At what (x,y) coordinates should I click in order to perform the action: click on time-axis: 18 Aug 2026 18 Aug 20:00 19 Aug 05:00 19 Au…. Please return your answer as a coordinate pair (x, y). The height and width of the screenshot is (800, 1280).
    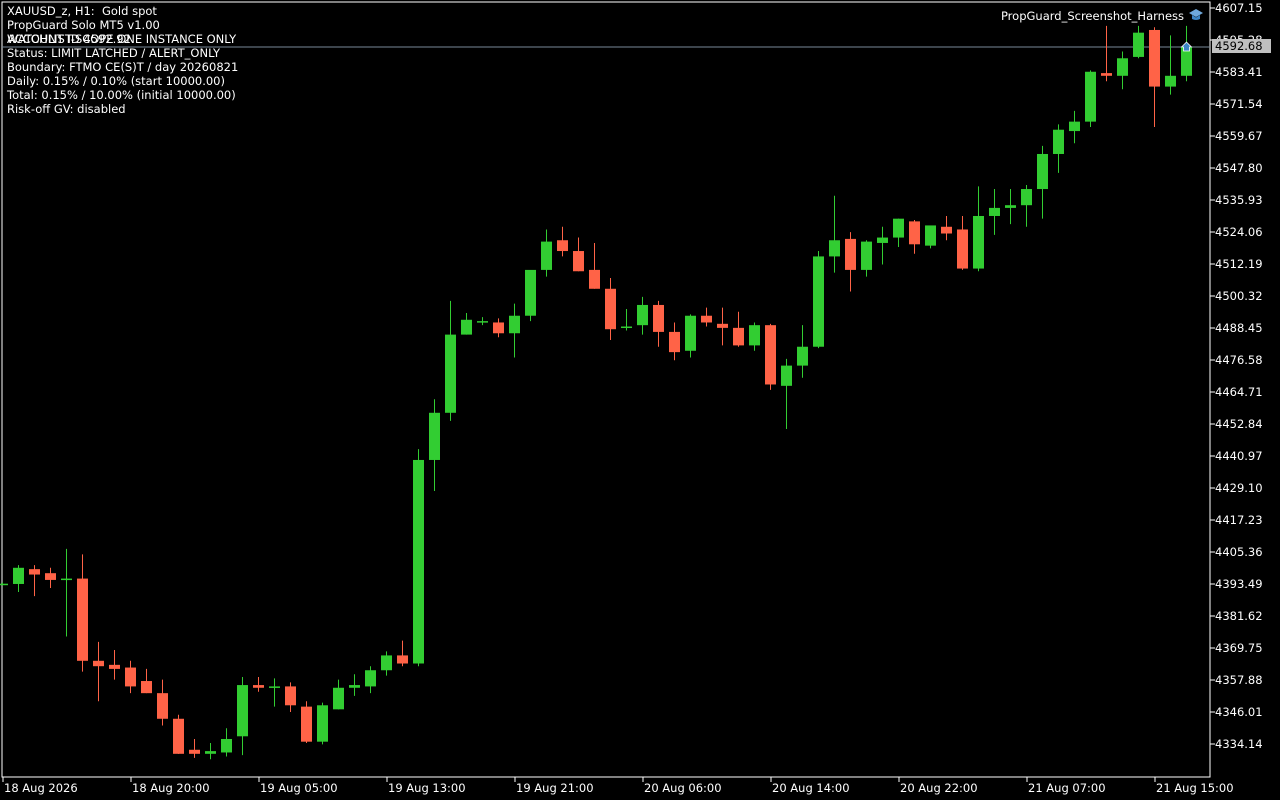
    Looking at the image, I should click on (618, 786).